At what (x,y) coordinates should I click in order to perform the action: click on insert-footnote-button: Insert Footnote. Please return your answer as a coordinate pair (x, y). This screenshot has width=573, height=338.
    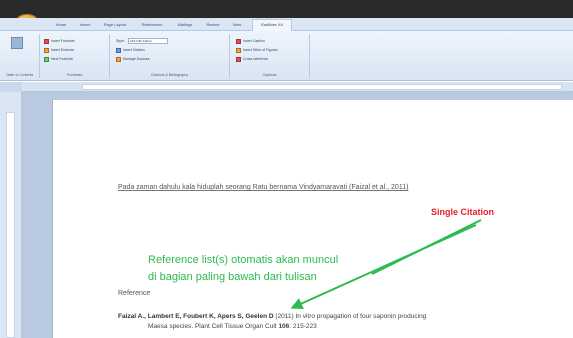
    Looking at the image, I should click on (59, 41).